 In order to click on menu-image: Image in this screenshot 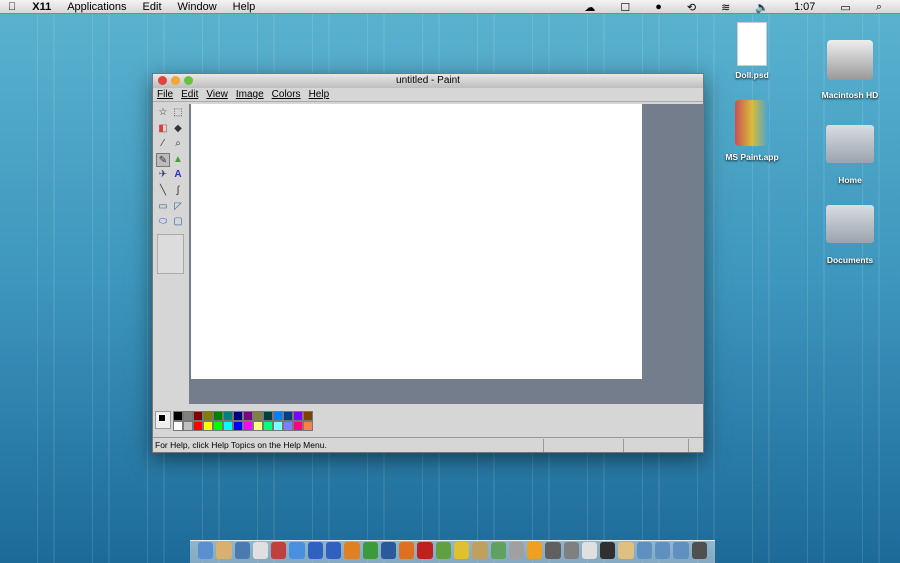, I will do `click(250, 94)`.